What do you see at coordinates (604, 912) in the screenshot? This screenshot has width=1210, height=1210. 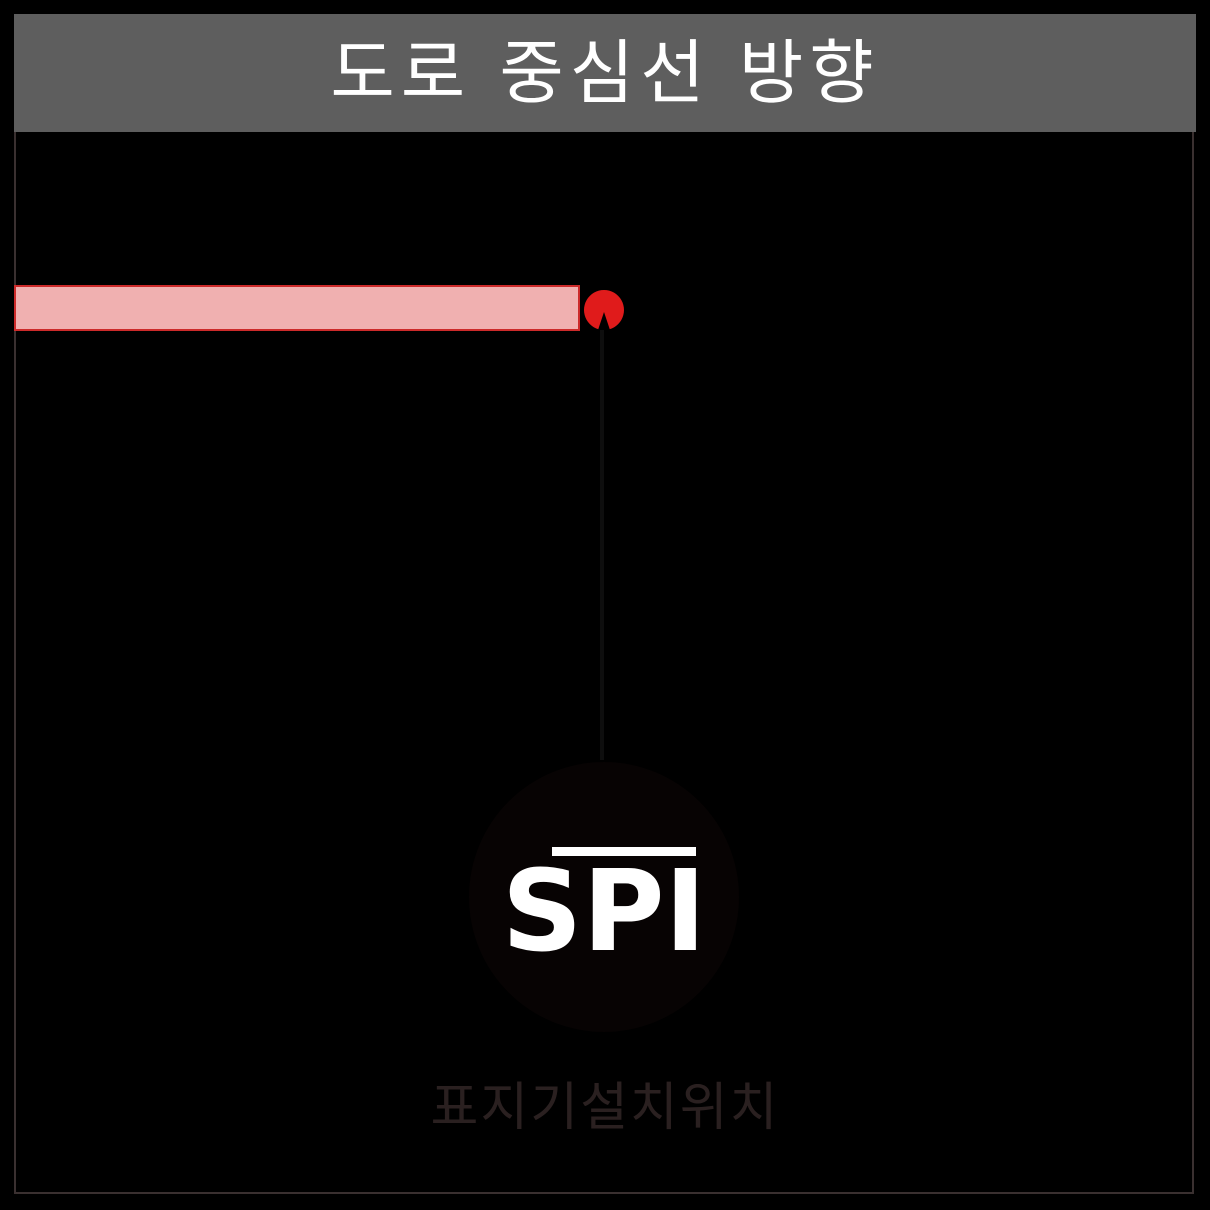 I see `spi-logo: SPI` at bounding box center [604, 912].